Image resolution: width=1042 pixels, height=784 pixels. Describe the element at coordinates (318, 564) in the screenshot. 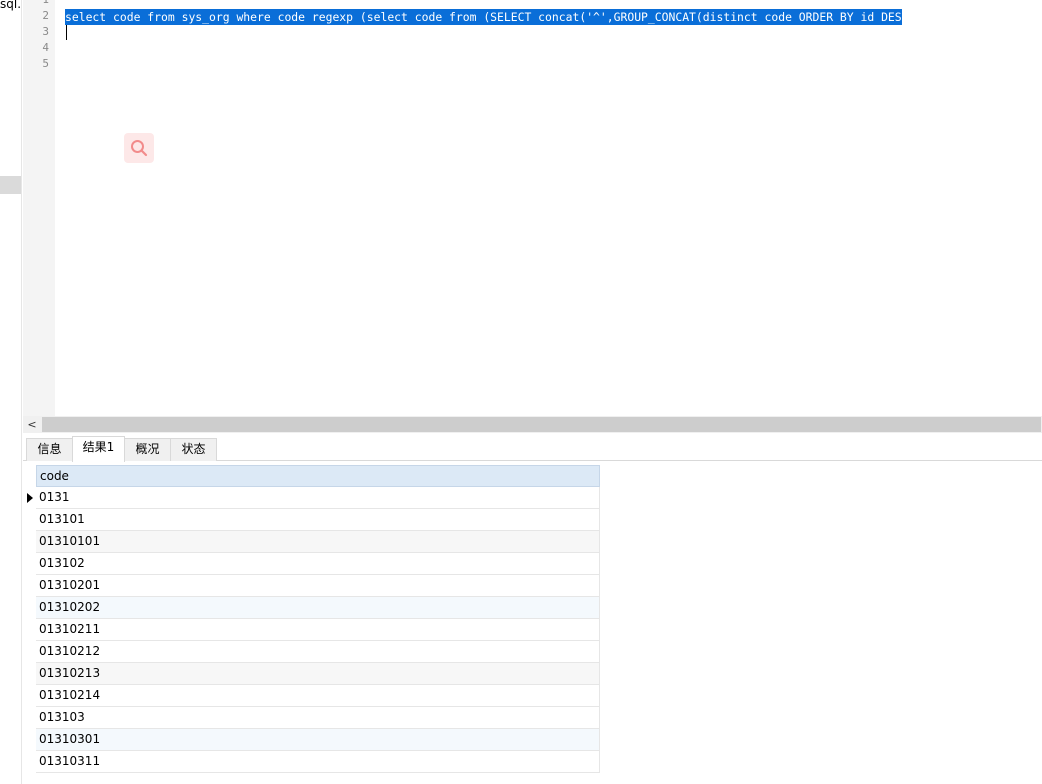

I see `table-row: 013102` at that location.